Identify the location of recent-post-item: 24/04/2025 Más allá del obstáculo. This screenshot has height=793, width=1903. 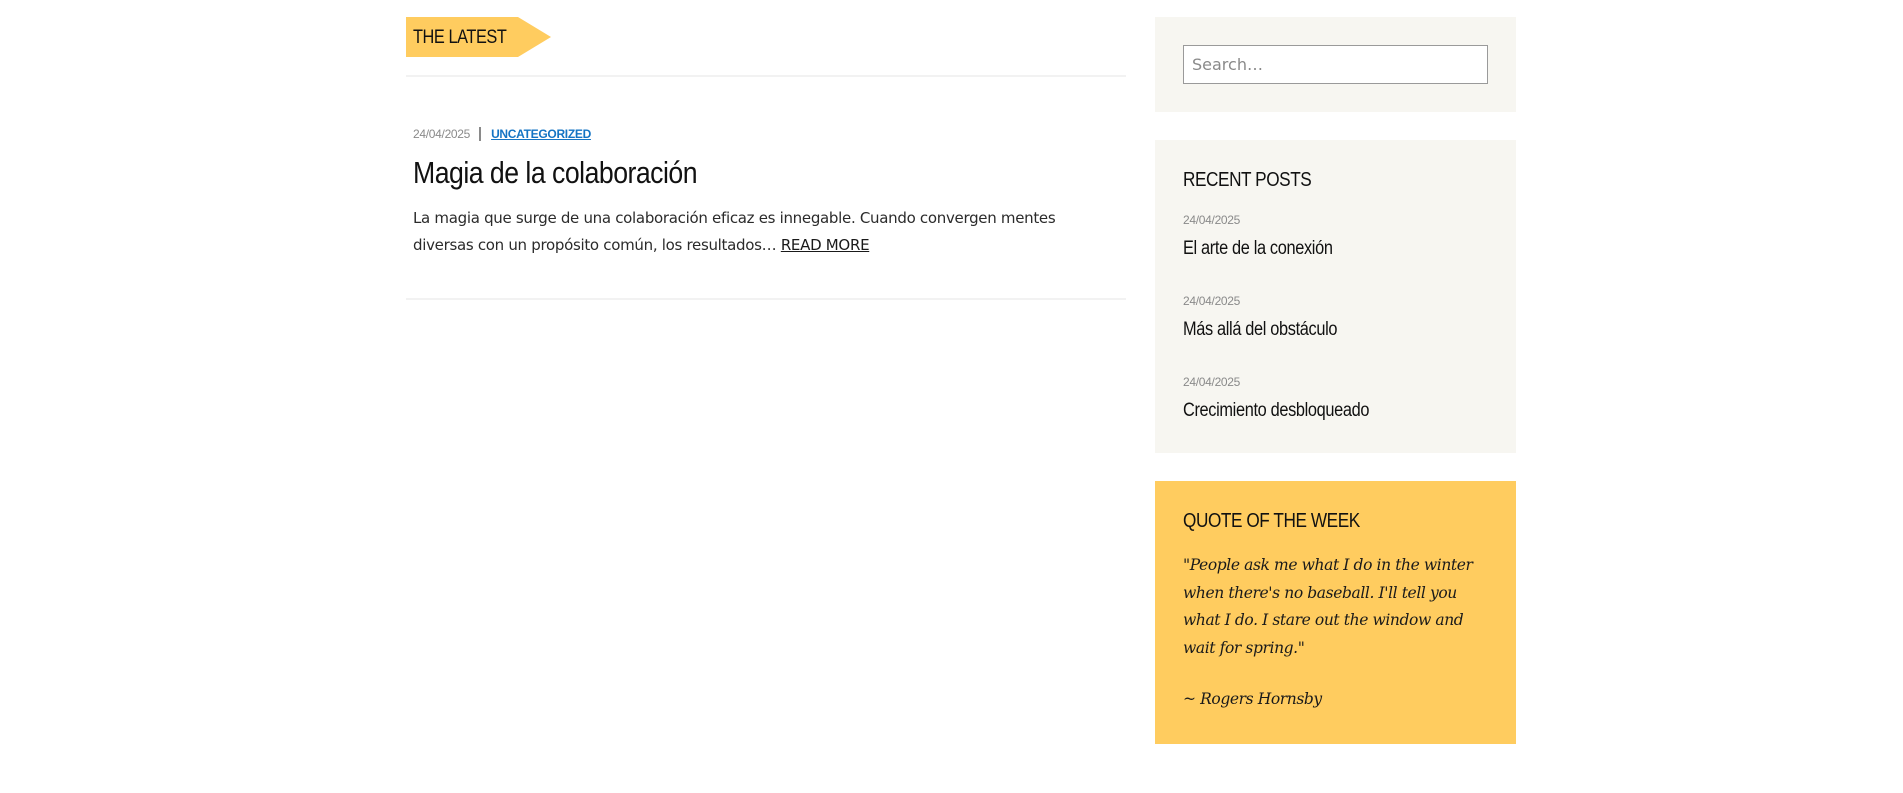
(1338, 317).